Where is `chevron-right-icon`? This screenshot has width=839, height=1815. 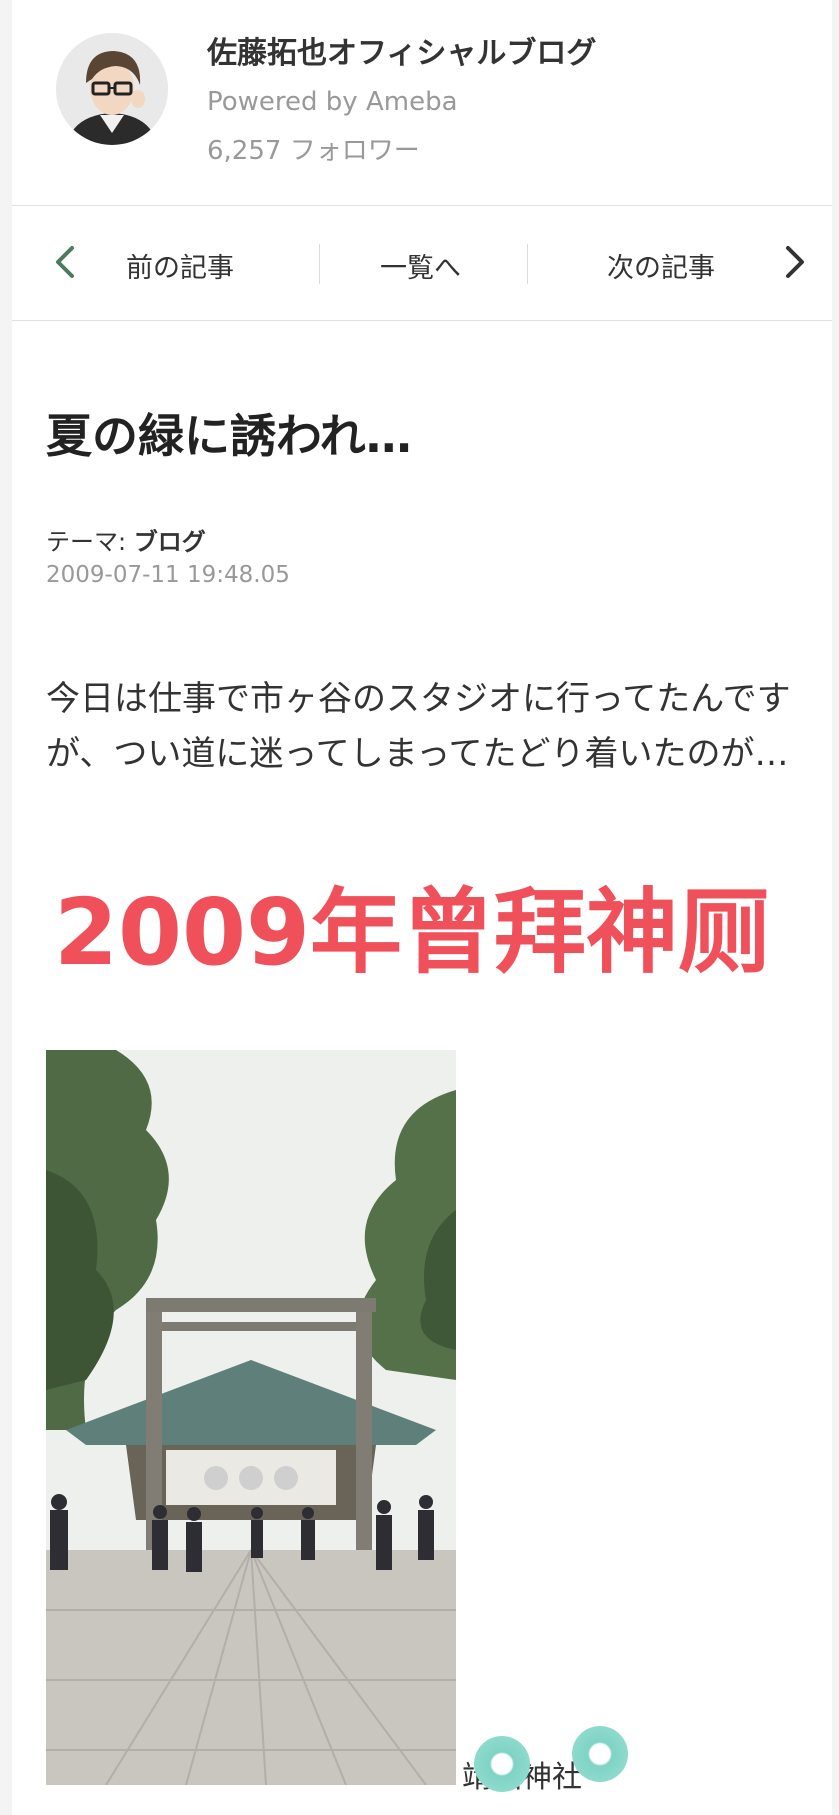
chevron-right-icon is located at coordinates (795, 262).